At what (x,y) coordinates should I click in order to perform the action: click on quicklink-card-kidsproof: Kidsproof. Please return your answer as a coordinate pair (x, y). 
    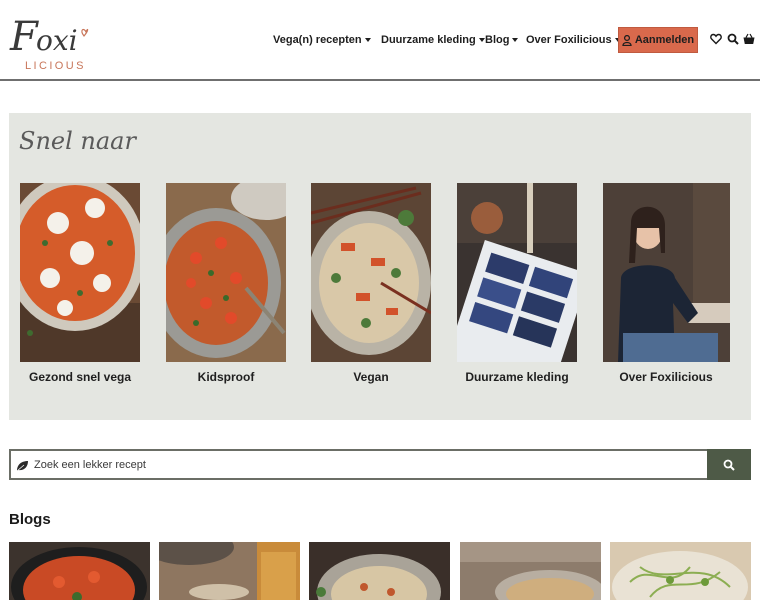
    Looking at the image, I should click on (226, 283).